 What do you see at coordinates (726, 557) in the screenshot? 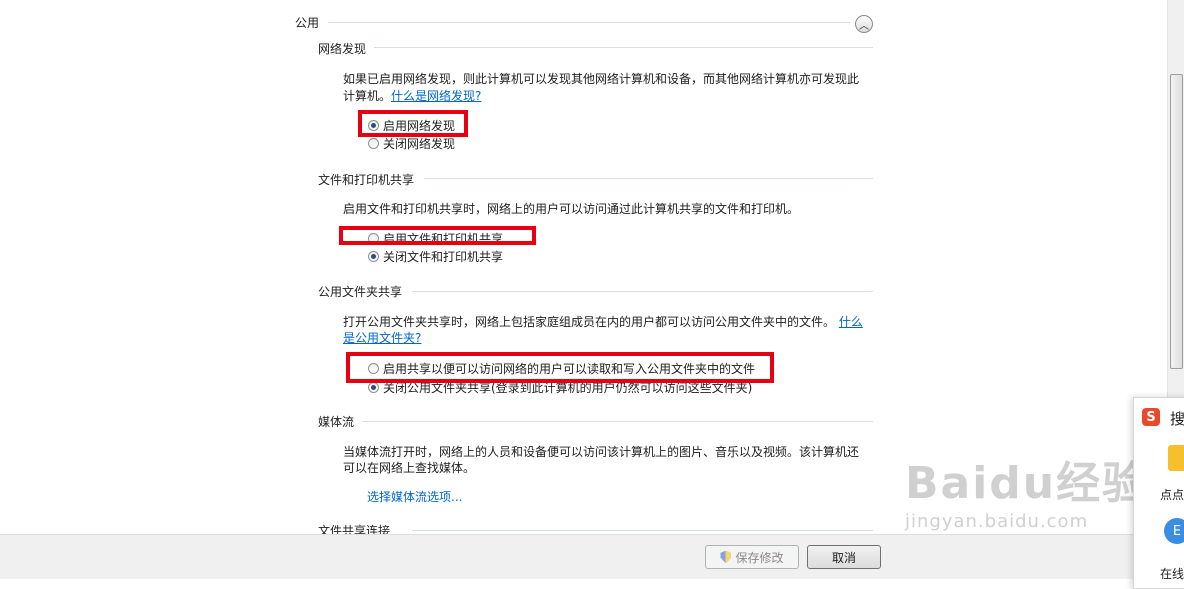
I see `uac-shield-icon` at bounding box center [726, 557].